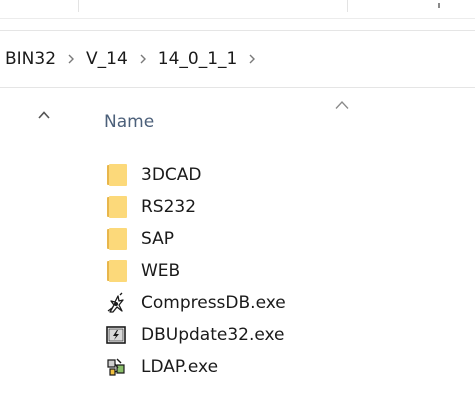 This screenshot has height=416, width=475. Describe the element at coordinates (285, 175) in the screenshot. I see `list-item: 3DCAD` at that location.